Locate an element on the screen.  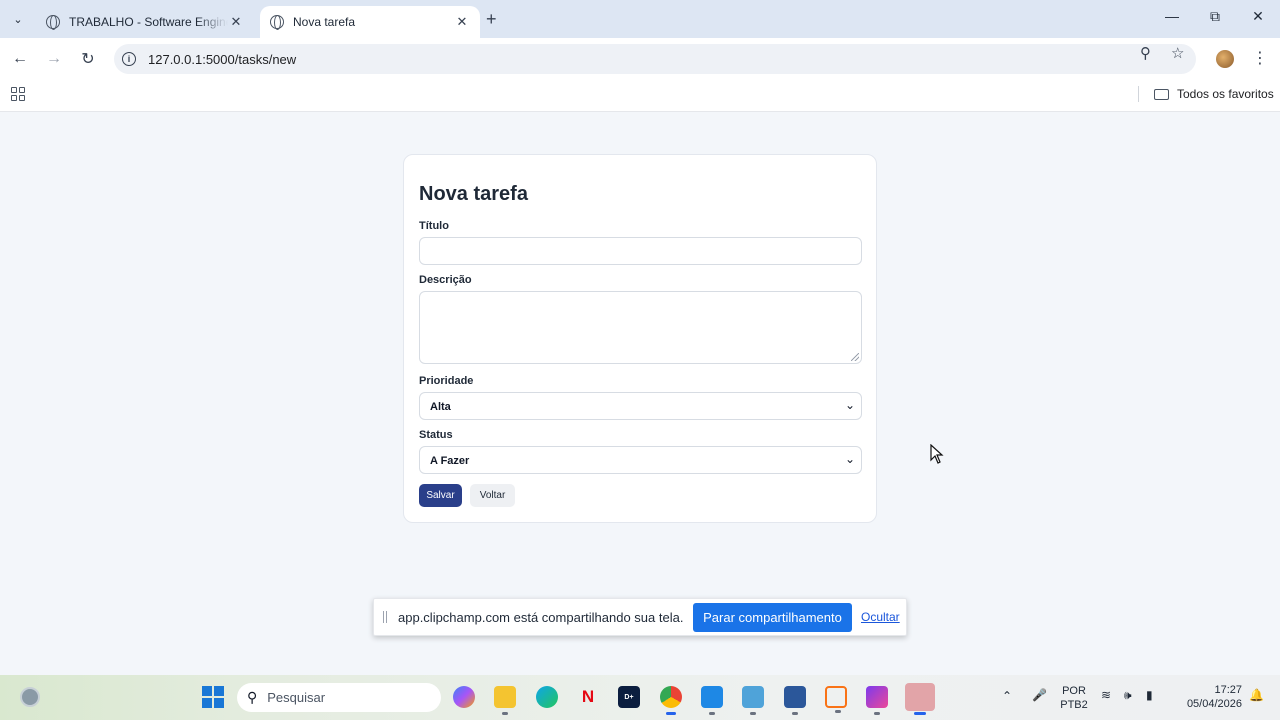
windows-start-icon is located at coordinates (213, 697).